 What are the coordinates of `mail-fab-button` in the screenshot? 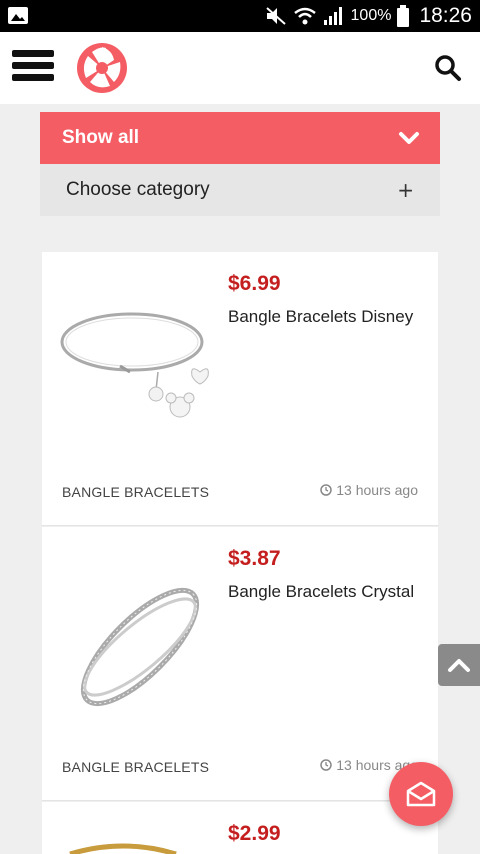 It's located at (421, 794).